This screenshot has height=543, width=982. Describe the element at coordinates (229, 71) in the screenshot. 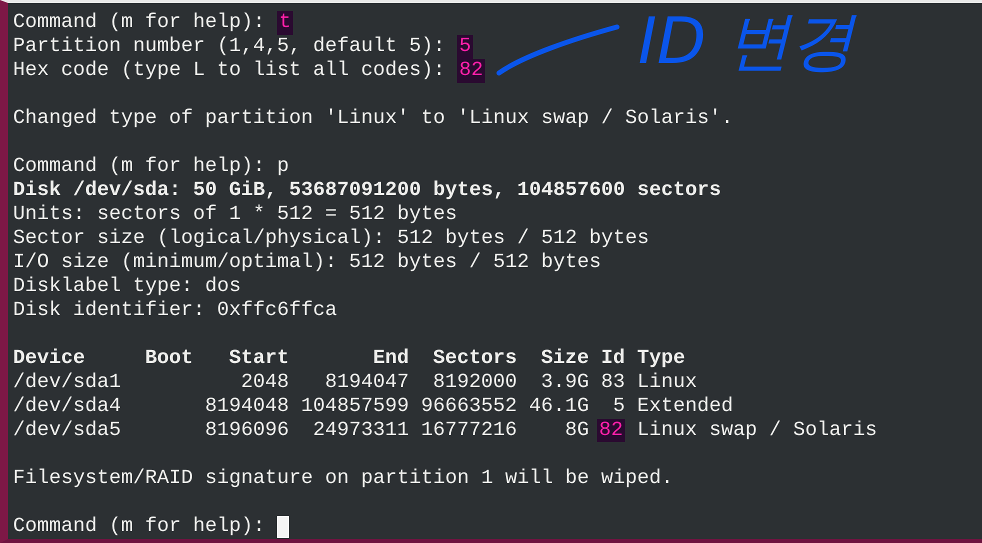

I see `prompt-text: Hex code (type L to list all codes):` at that location.